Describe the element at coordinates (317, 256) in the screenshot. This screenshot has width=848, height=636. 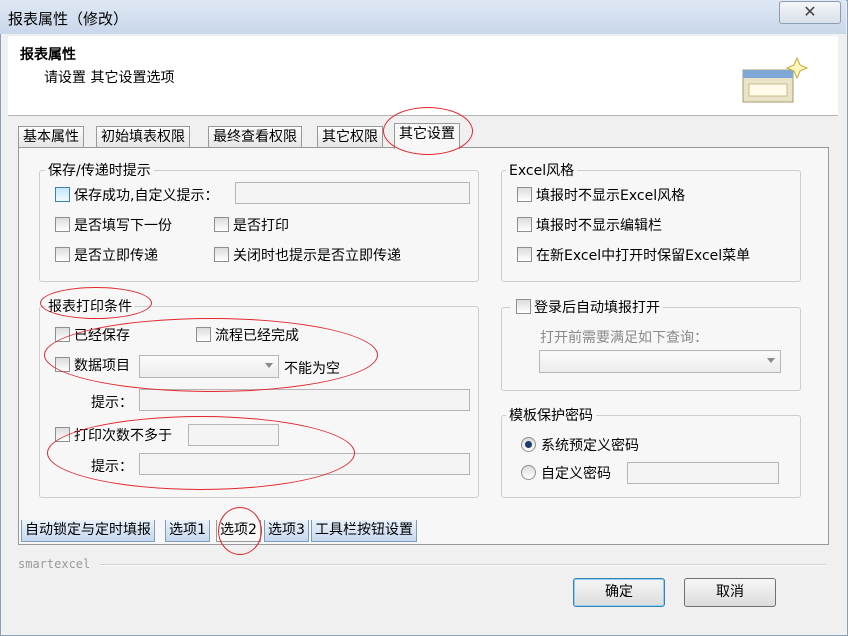
I see `close-prompt-label: 关闭时也提示是否立即传递` at that location.